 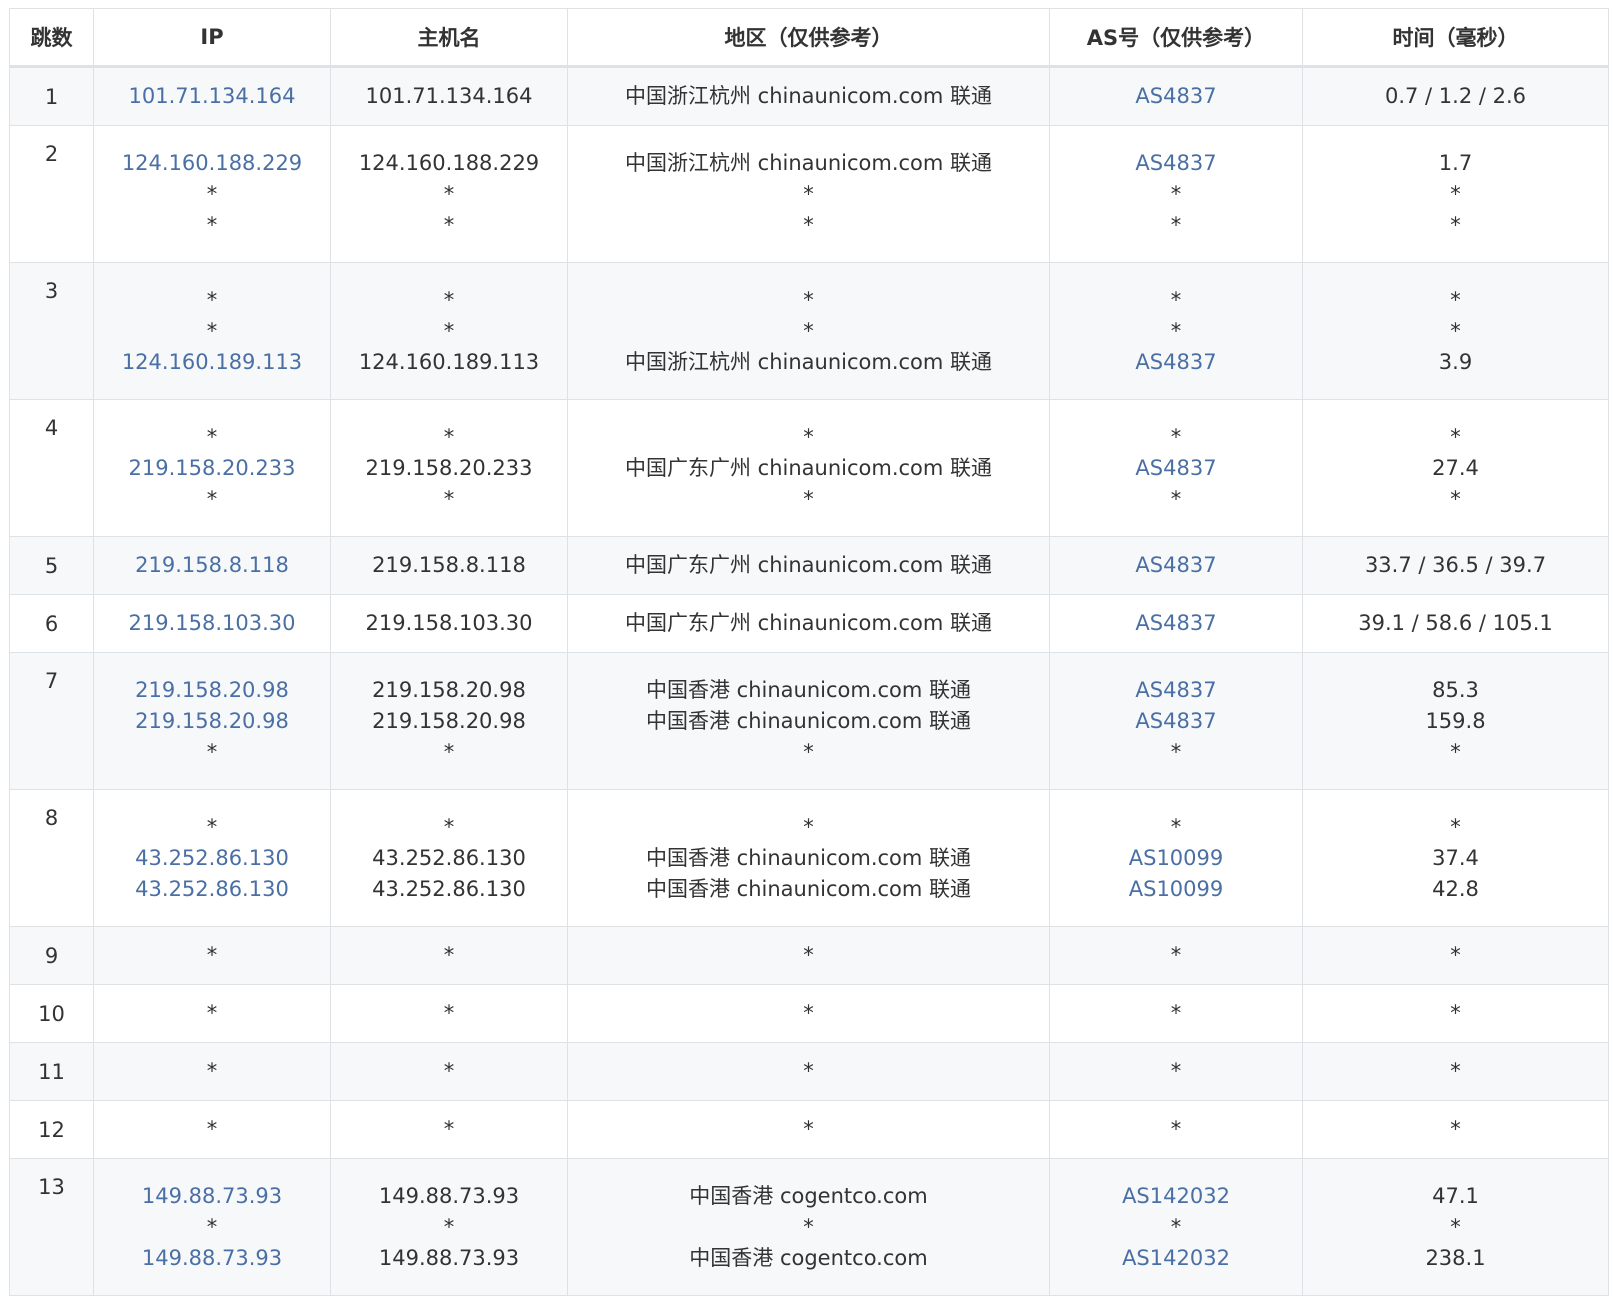 I want to click on region-value: 中国浙江杭州 chinaunicom.com 联通, so click(x=808, y=96).